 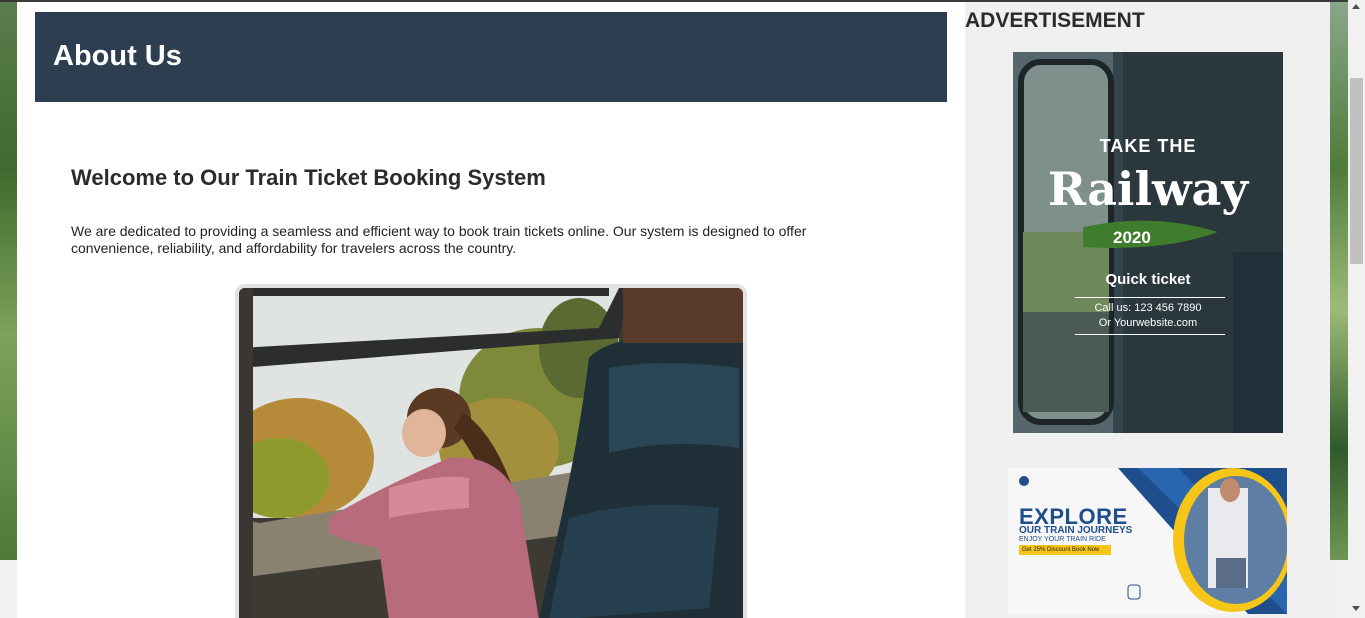 I want to click on advertisement-heading: ADVERTISEMENT, so click(x=1055, y=20).